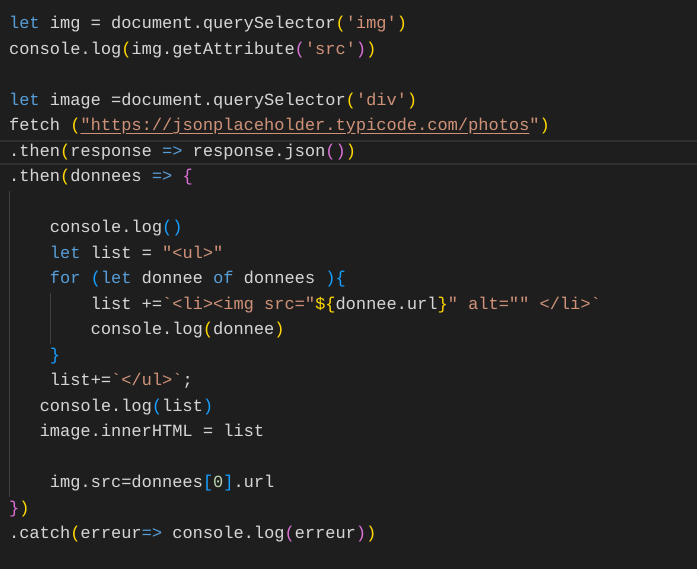 The image size is (697, 569). I want to click on code-line: let list = "<ul>", so click(136, 255).